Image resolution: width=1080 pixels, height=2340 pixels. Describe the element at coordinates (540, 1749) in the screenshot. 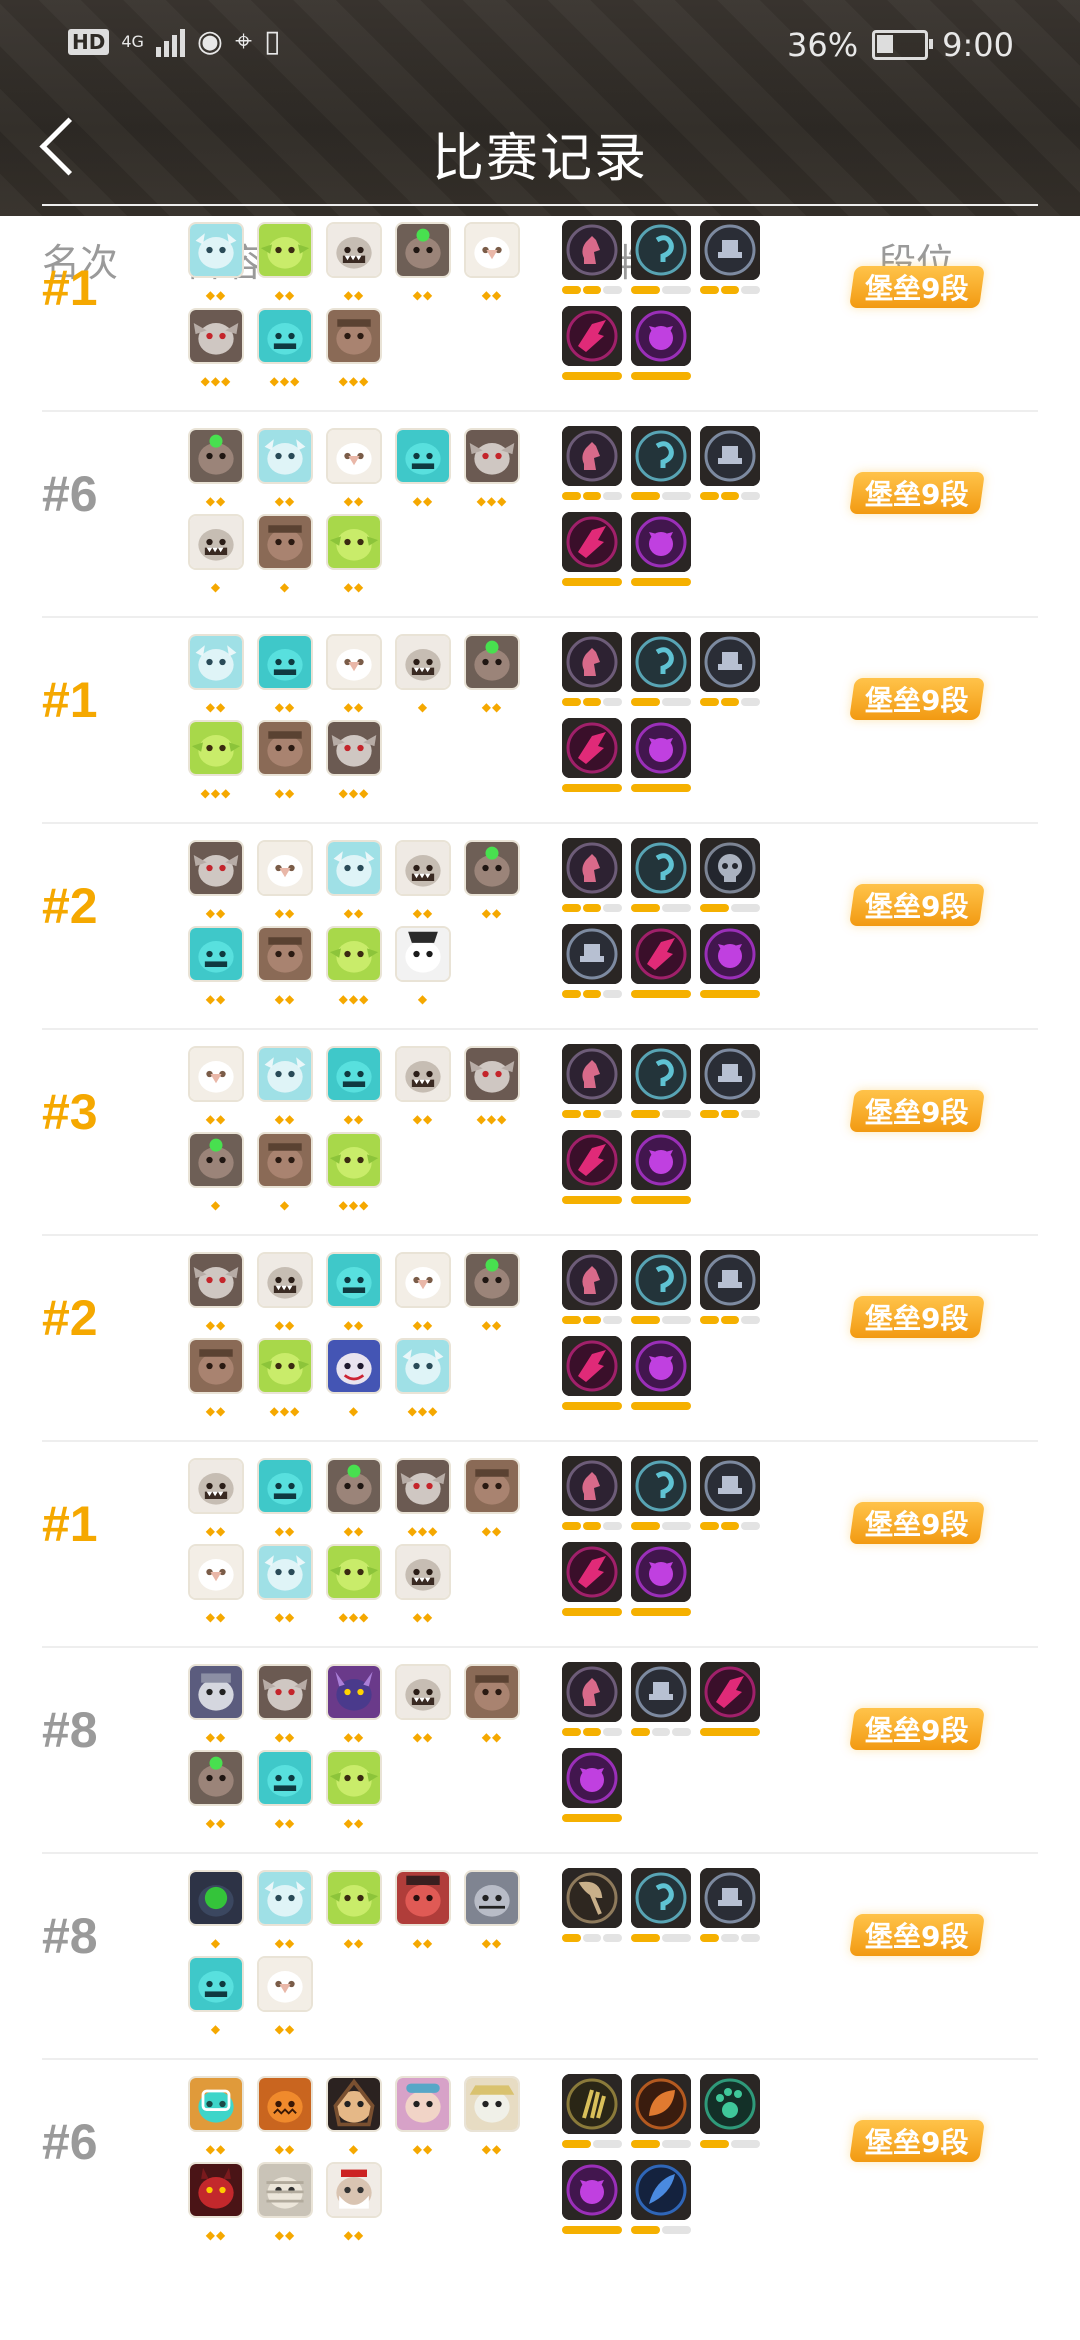

I see `match-row: #8 ◆◆ ◆◆ ◆◆ ◆◆ ◆◆ ◆◆ ◆◆ ◆◆ 堡垒9段` at that location.